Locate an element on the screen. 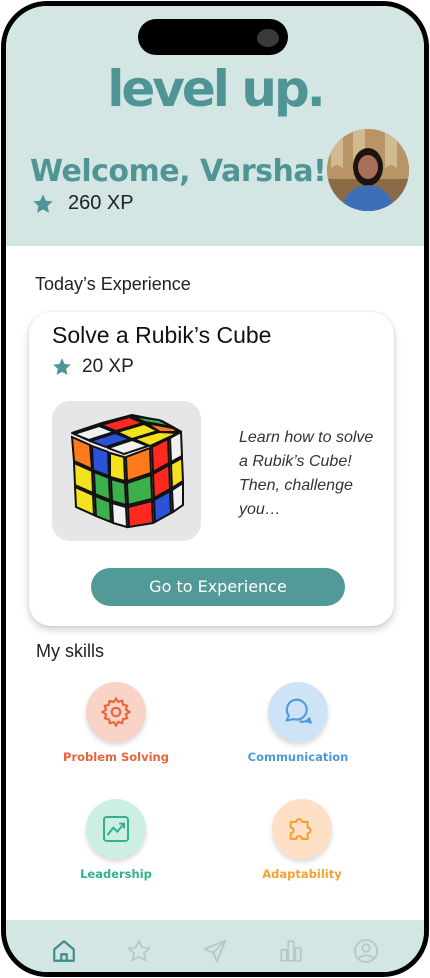  skill-label: Communication is located at coordinates (298, 757).